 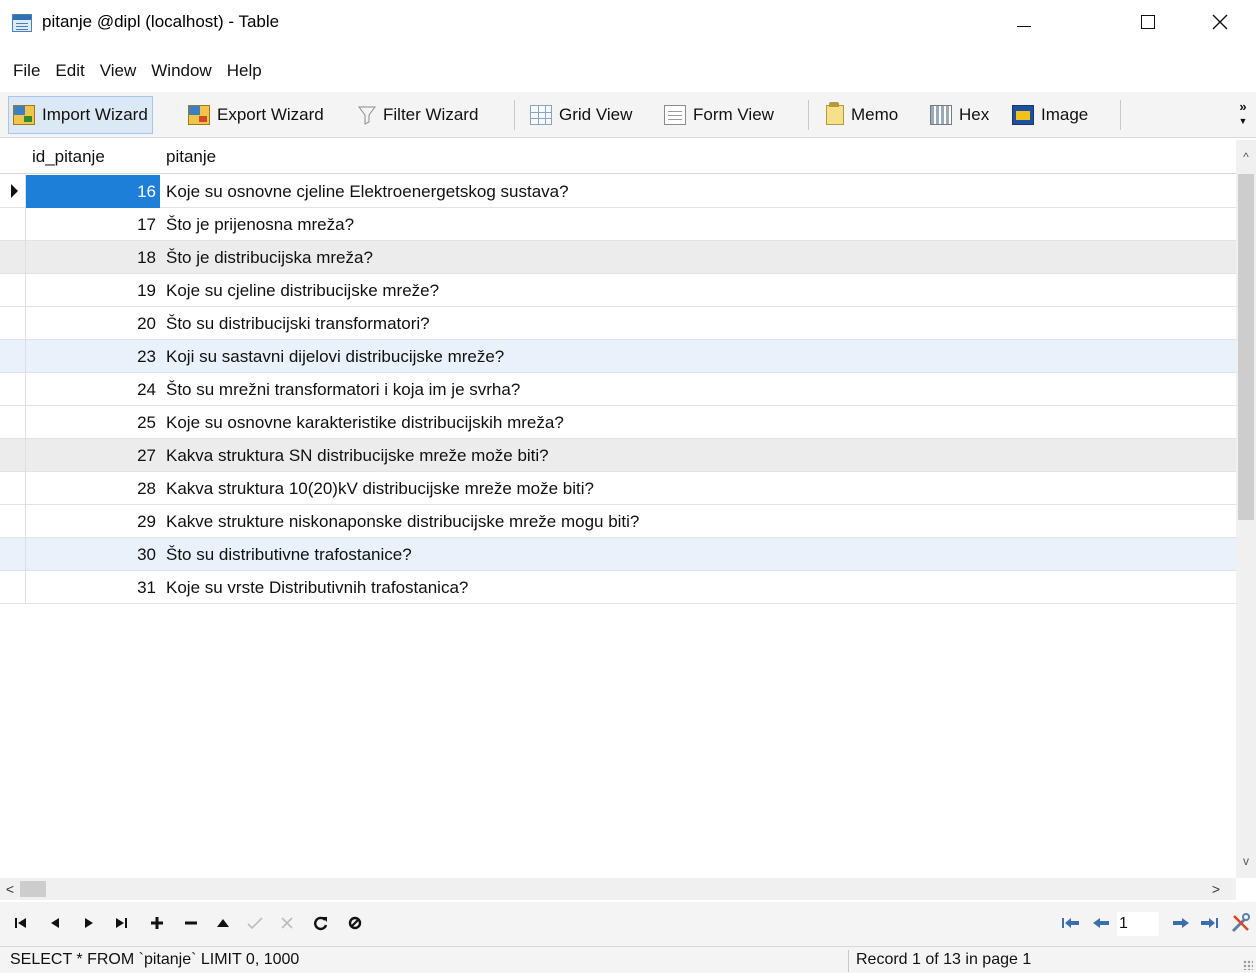 I want to click on image-button: Image, so click(x=1050, y=115).